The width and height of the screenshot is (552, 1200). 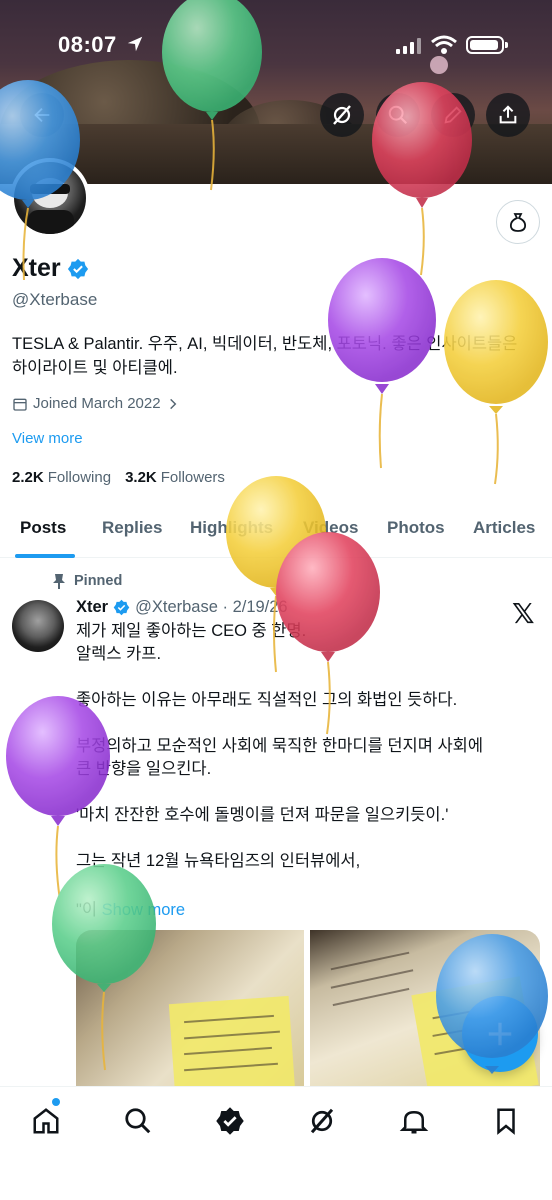 What do you see at coordinates (55, 299) in the screenshot?
I see `profile-handle: @Xterbase` at bounding box center [55, 299].